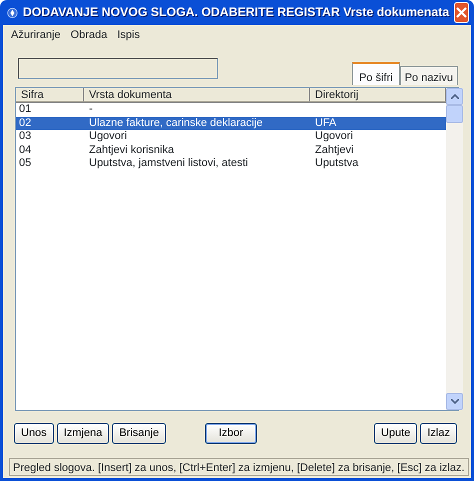  I want to click on table-row: 01 -, so click(231, 109).